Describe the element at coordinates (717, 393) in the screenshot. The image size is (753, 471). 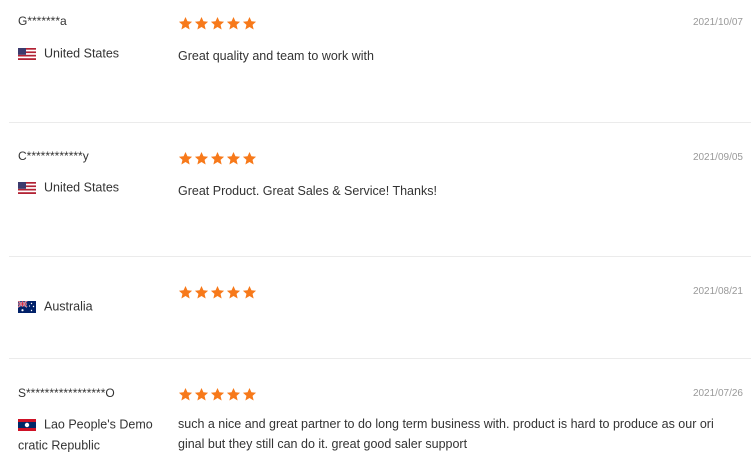
I see `review-date: 2021/07/26` at that location.